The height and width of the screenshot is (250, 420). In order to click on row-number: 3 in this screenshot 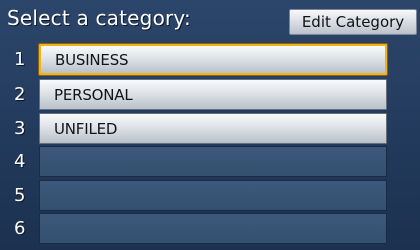, I will do `click(20, 128)`.